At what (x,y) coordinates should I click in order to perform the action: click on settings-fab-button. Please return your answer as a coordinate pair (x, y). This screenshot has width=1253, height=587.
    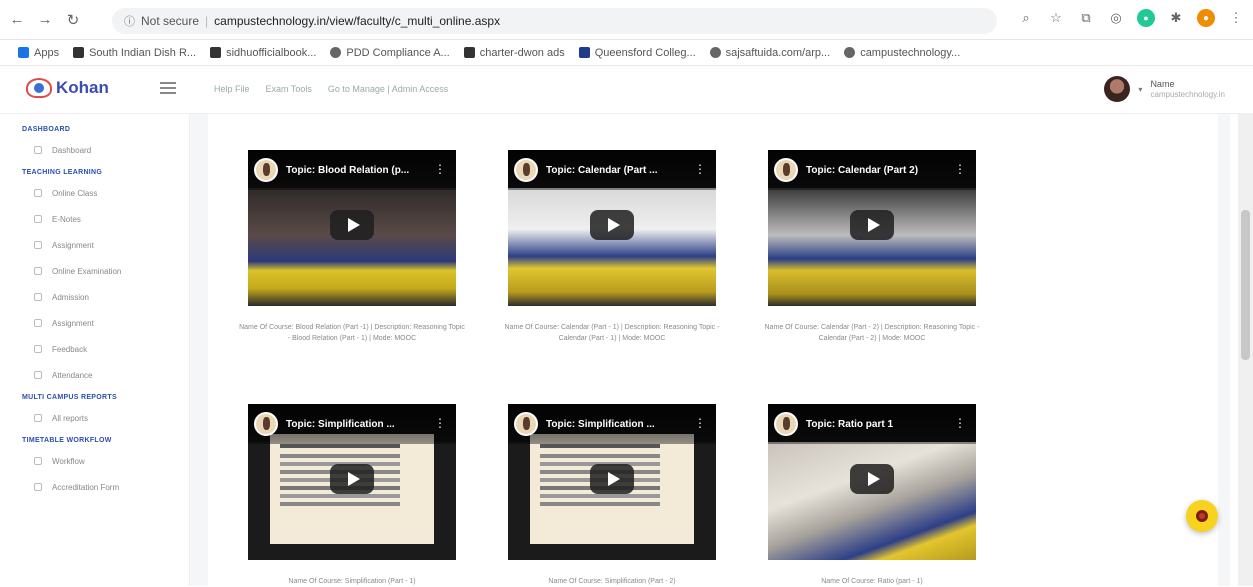
    Looking at the image, I should click on (1202, 516).